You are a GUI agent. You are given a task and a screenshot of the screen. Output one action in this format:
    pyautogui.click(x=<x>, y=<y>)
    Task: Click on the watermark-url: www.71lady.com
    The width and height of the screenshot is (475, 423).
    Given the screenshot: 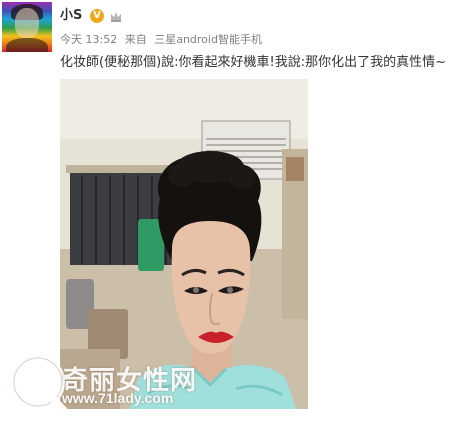 What is the action you would take?
    pyautogui.click(x=118, y=398)
    